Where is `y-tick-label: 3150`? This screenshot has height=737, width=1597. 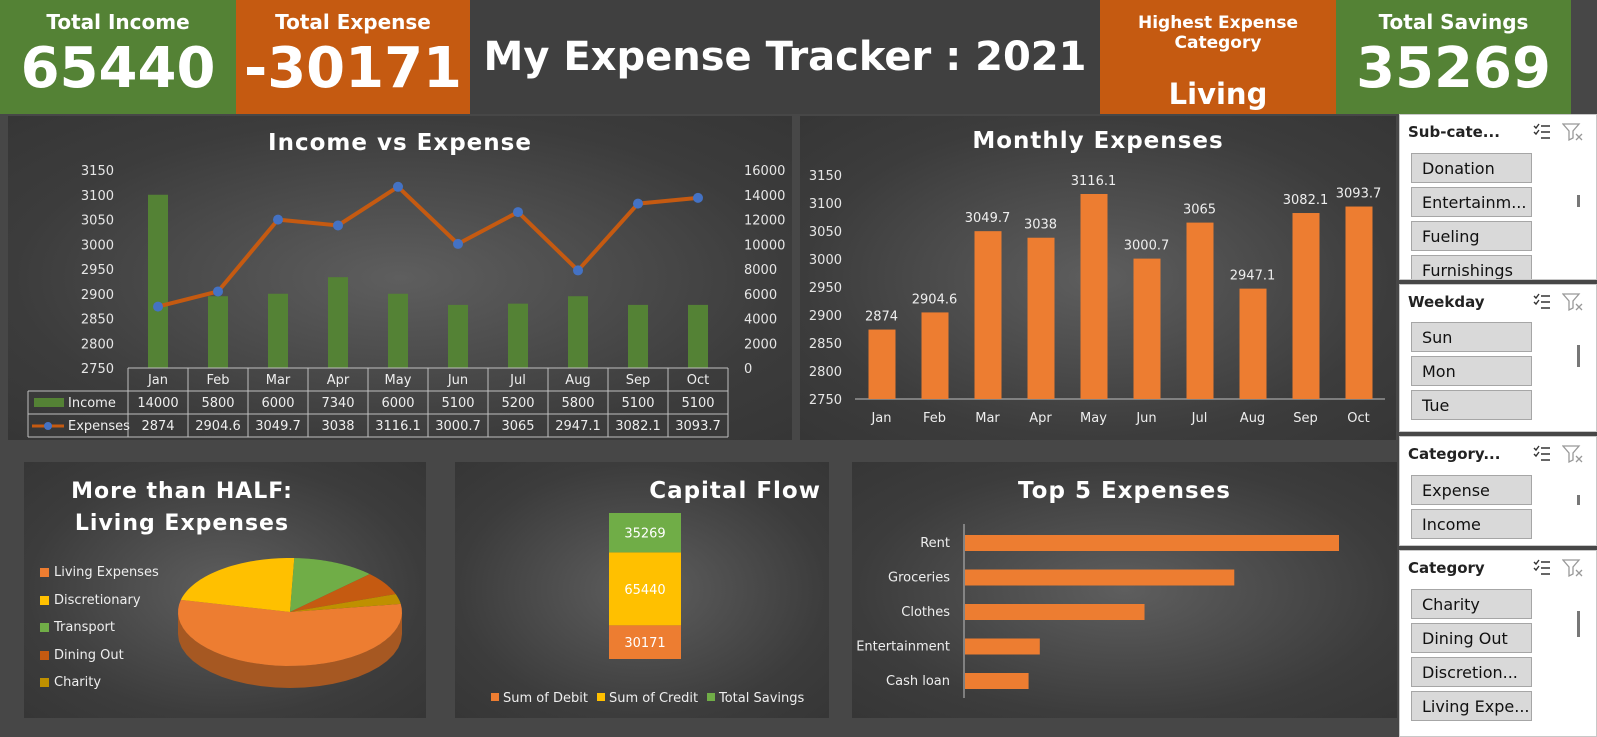
y-tick-label: 3150 is located at coordinates (825, 176).